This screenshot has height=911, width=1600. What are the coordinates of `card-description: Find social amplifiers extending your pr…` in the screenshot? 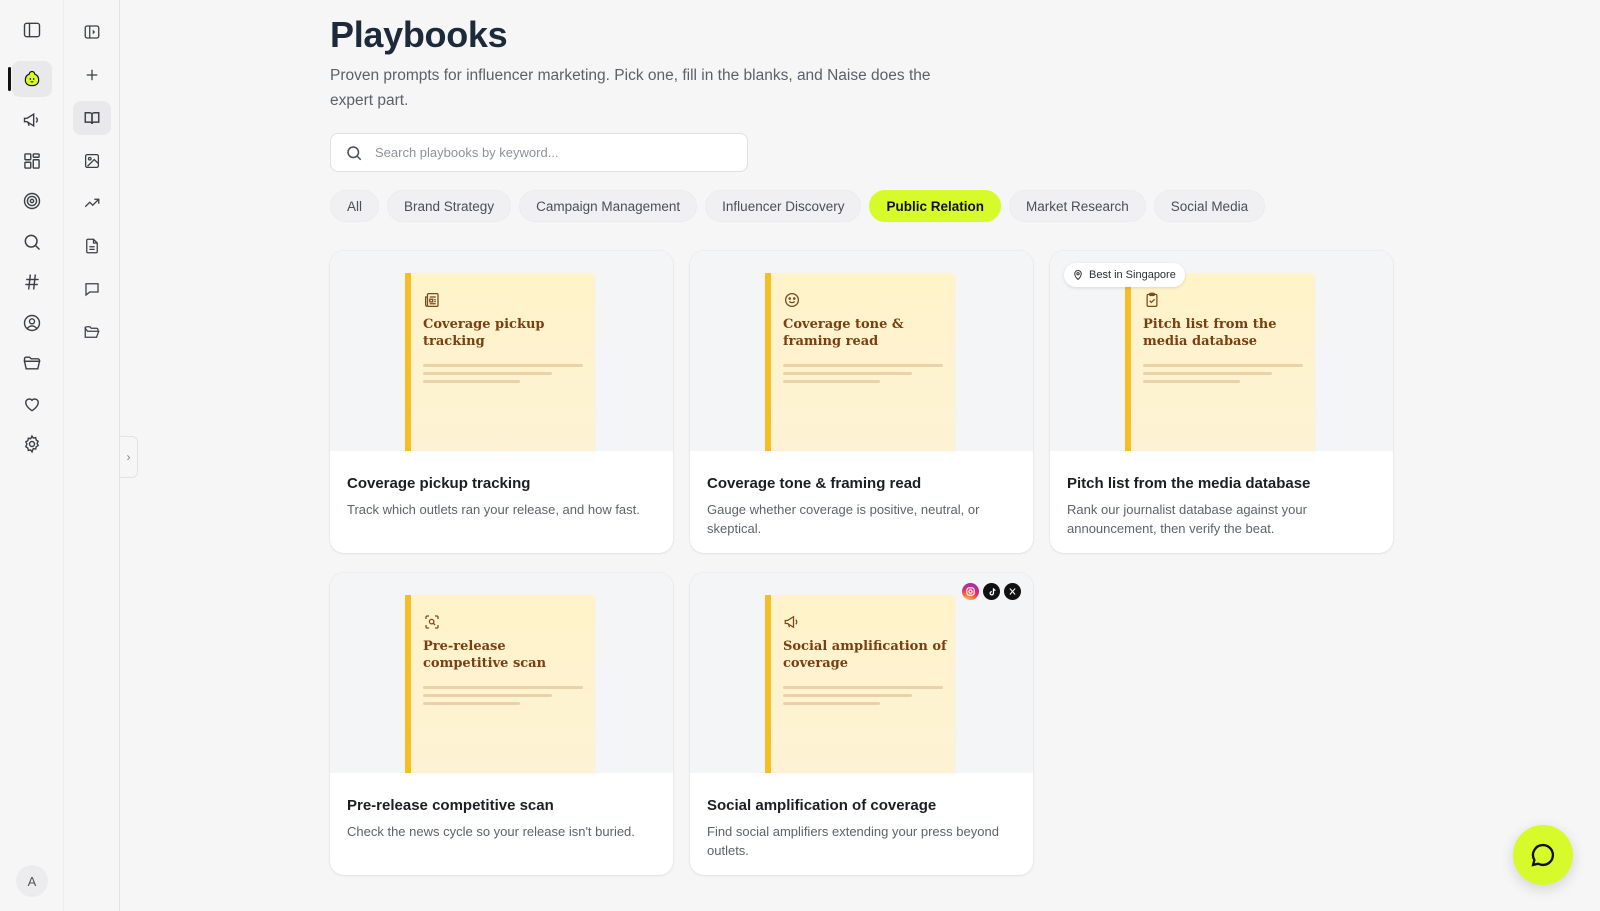 It's located at (853, 841).